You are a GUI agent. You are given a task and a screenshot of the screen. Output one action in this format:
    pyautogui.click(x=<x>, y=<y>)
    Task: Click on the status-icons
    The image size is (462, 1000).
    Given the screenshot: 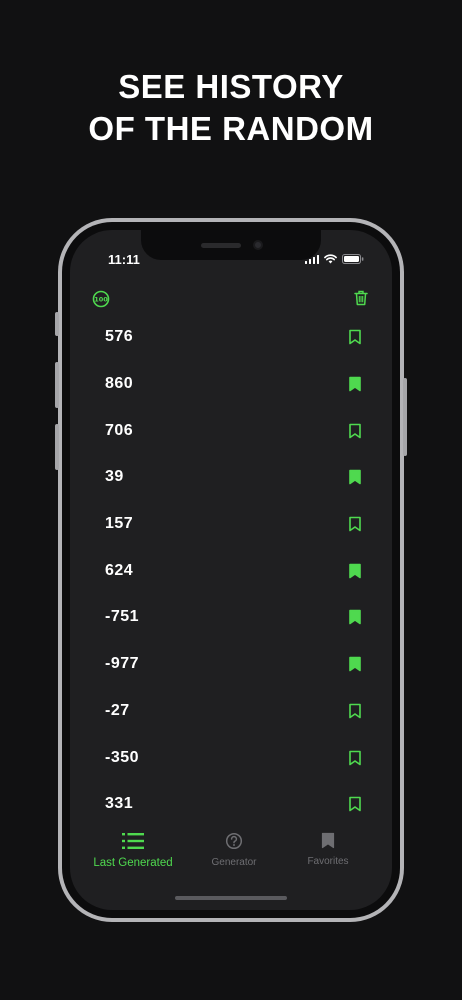 What is the action you would take?
    pyautogui.click(x=334, y=259)
    